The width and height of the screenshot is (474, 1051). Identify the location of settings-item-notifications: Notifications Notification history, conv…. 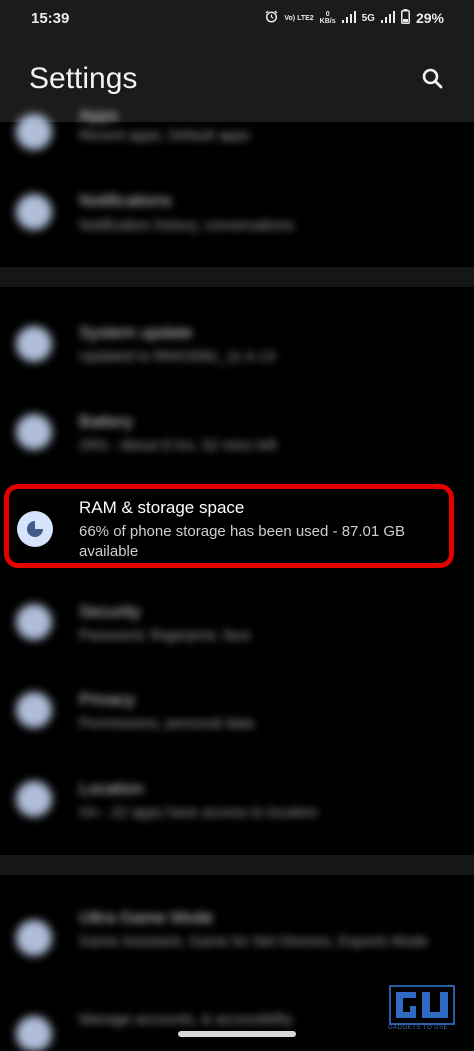
(237, 220).